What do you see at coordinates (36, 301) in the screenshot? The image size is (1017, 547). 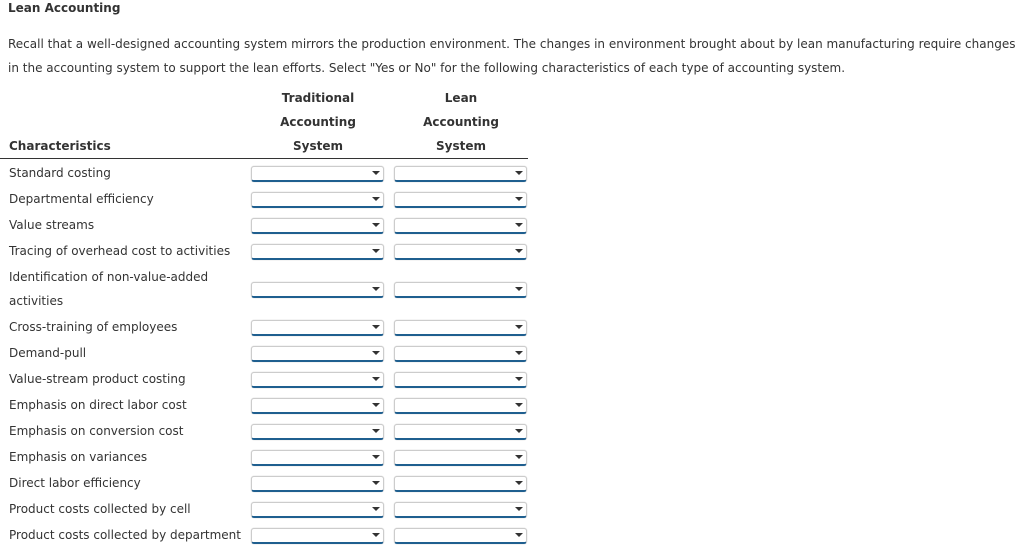 I see `characteristic-label: activities` at bounding box center [36, 301].